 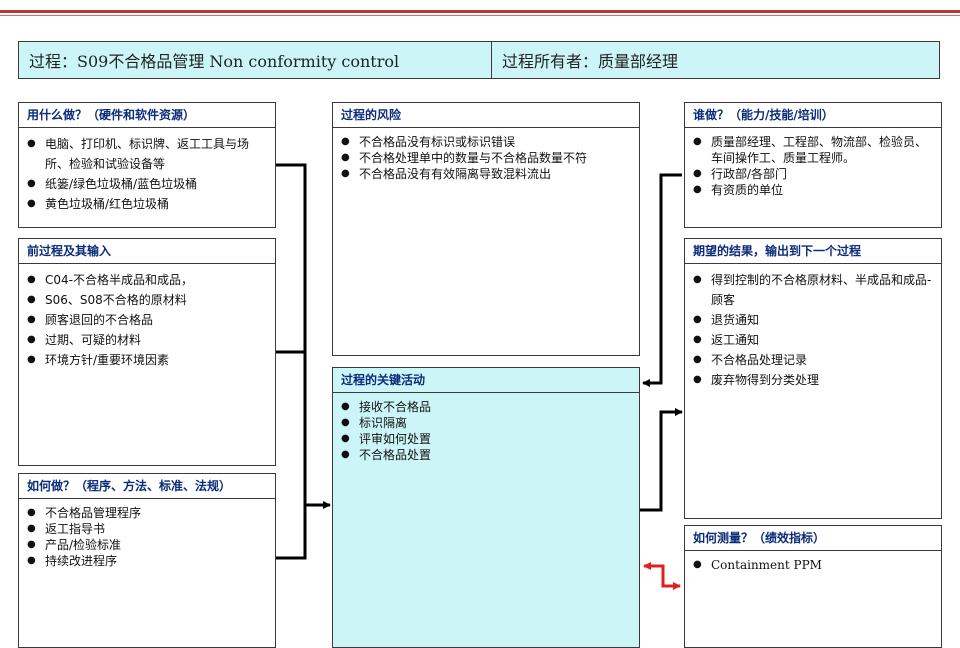 I want to click on list-item: 不合格品管理程序, so click(x=148, y=513).